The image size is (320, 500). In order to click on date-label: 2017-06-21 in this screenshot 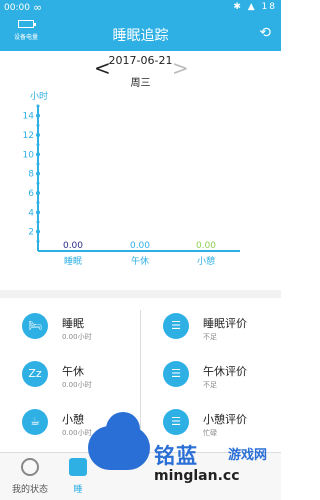, I will do `click(140, 60)`.